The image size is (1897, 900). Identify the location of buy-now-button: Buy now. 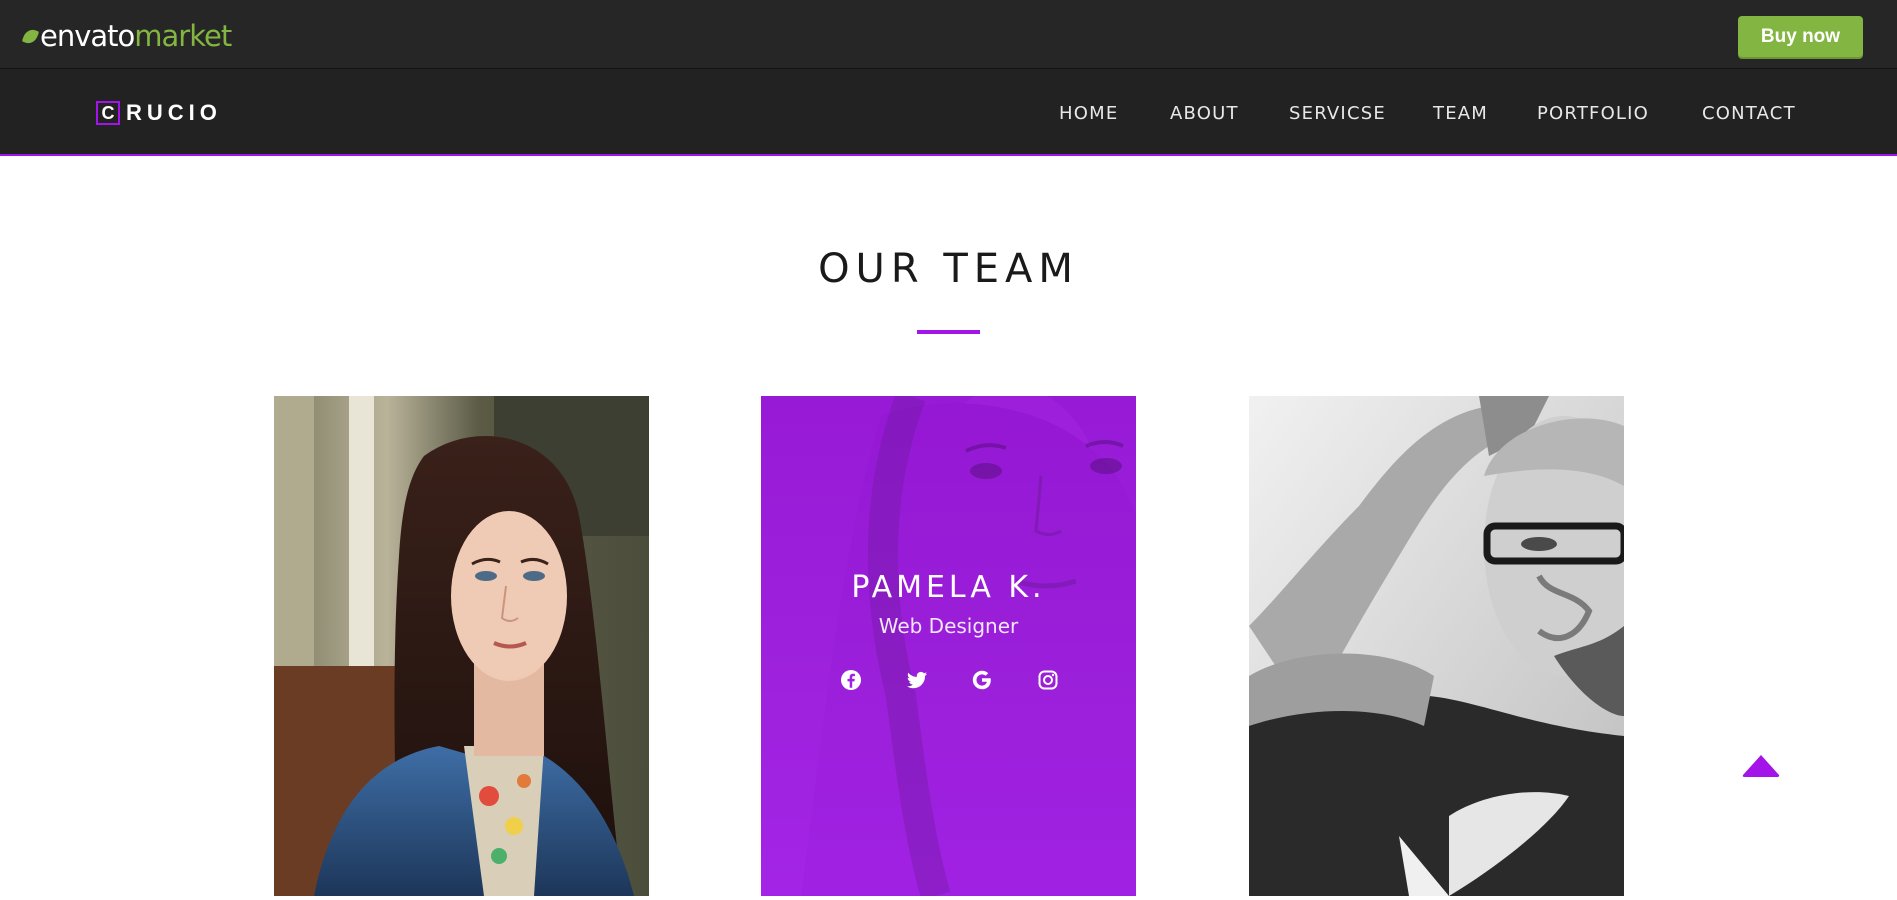
(1800, 36).